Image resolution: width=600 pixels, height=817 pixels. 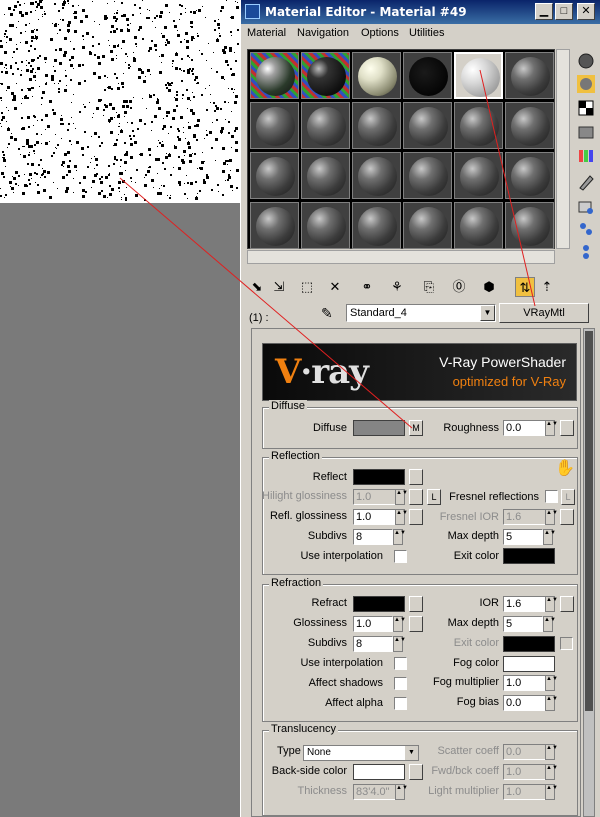 I want to click on diffuse-color-swatch, so click(x=379, y=428).